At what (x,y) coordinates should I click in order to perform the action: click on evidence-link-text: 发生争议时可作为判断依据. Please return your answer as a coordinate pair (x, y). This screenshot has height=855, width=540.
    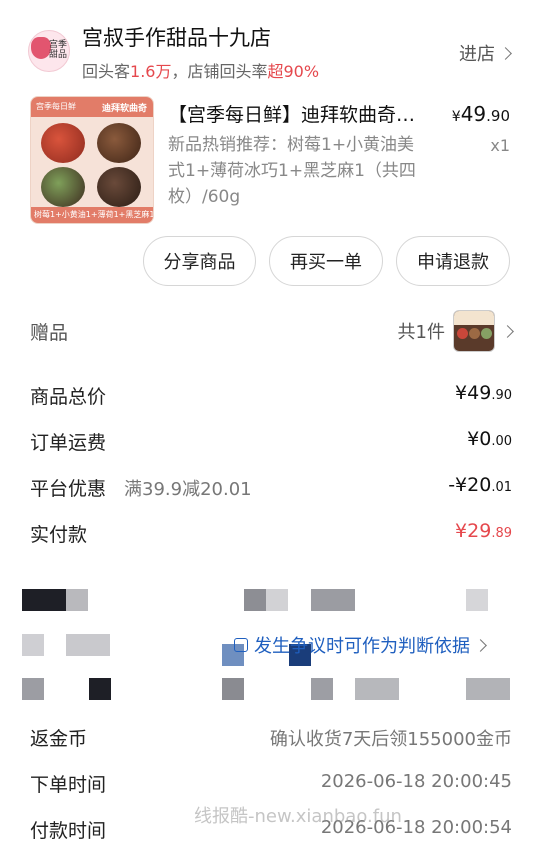
    Looking at the image, I should click on (362, 646).